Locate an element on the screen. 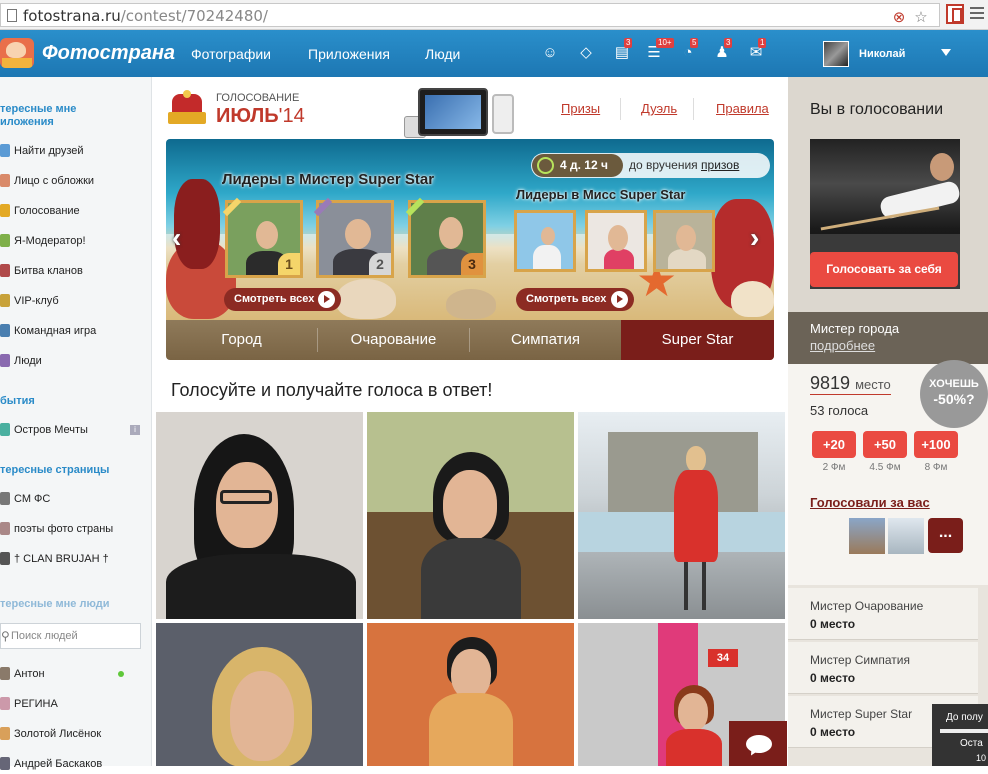  rank-badge: 2 is located at coordinates (380, 264).